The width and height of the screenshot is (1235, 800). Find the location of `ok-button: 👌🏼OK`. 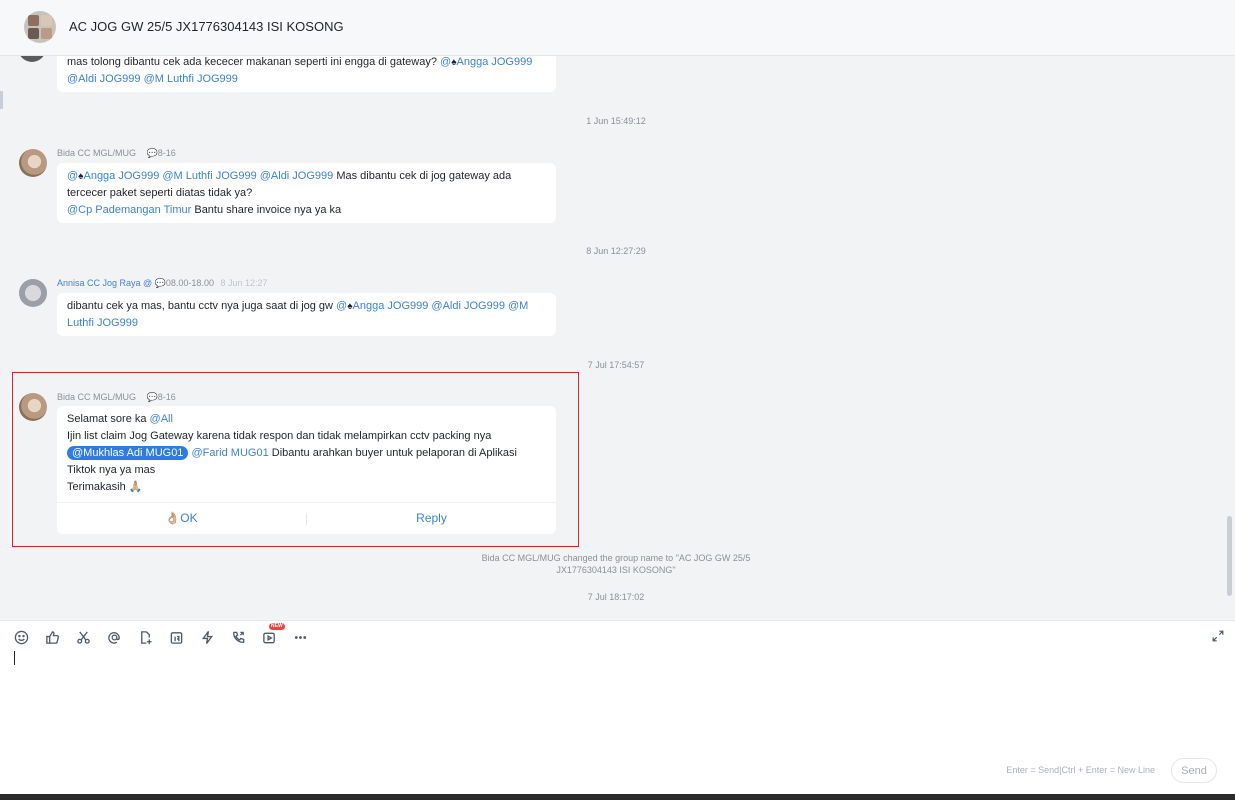

ok-button: 👌🏼OK is located at coordinates (181, 518).